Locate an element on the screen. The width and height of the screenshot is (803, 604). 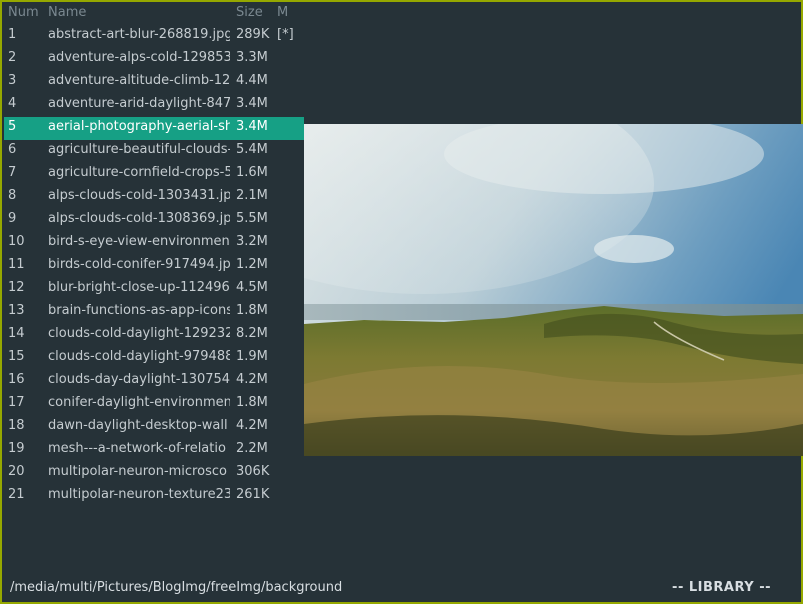
file-row: 11 birds-cold-conifer-917494.jp 1.2M is located at coordinates (154, 266).